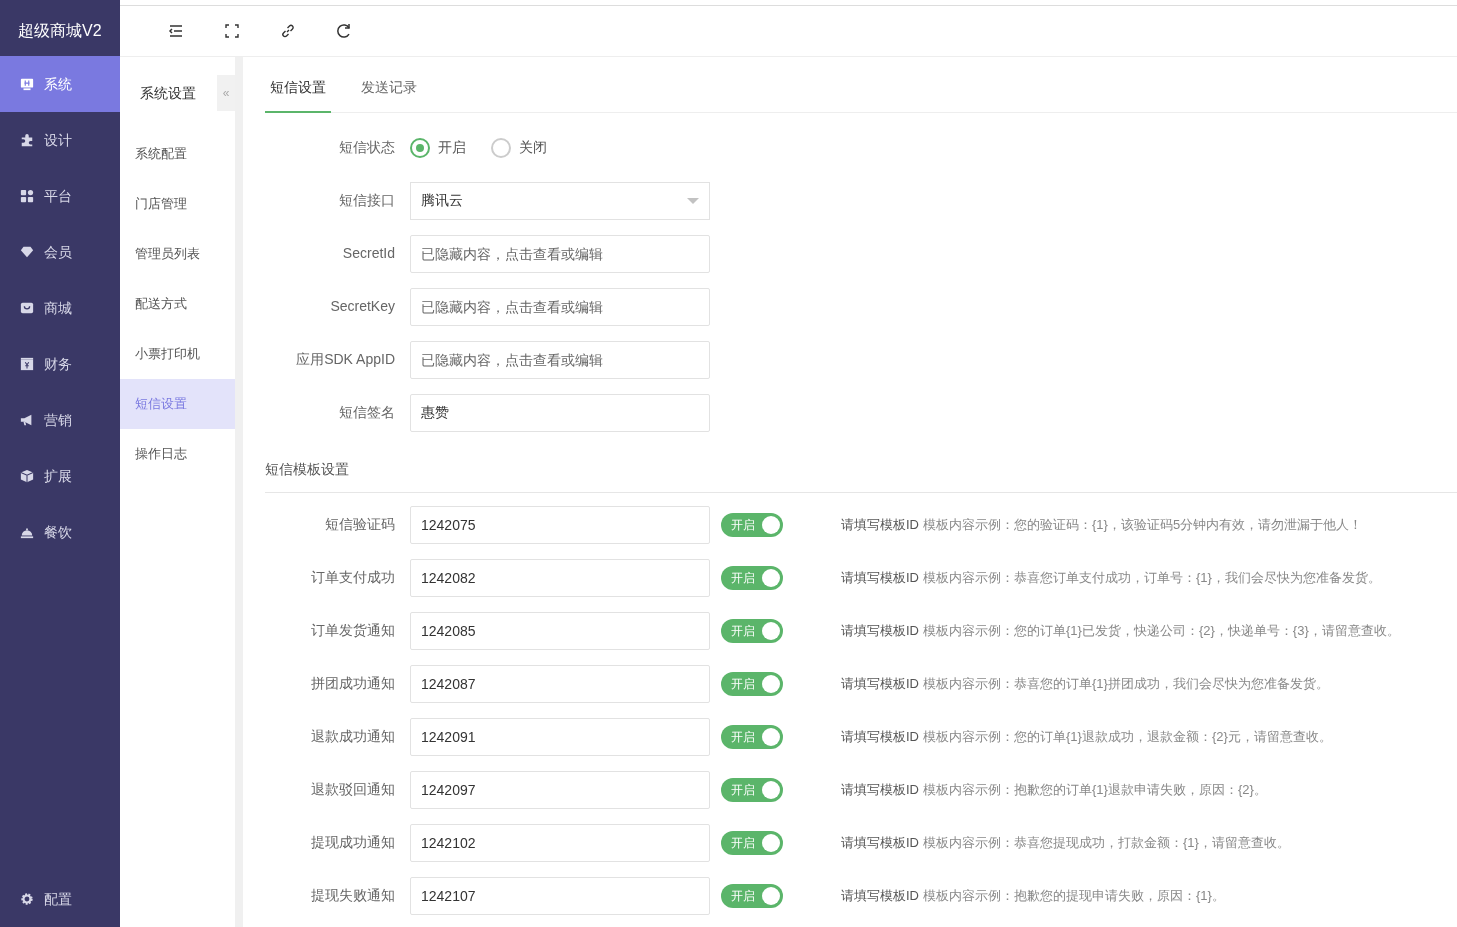 The width and height of the screenshot is (1457, 927). Describe the element at coordinates (60, 420) in the screenshot. I see `nav-item: 营销` at that location.